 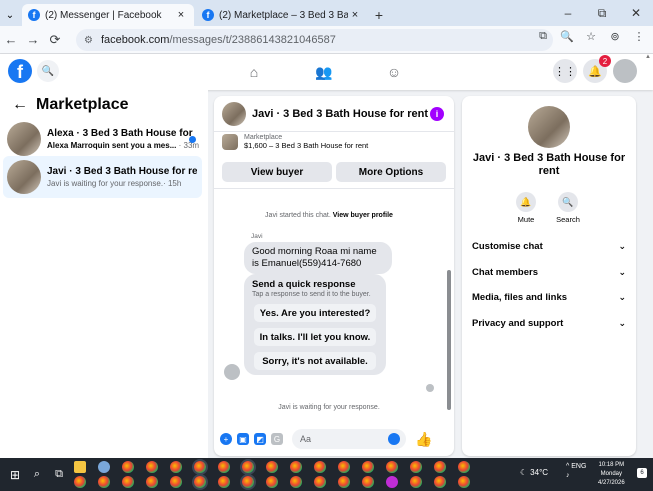 I want to click on more-options-button: More Options, so click(x=391, y=172).